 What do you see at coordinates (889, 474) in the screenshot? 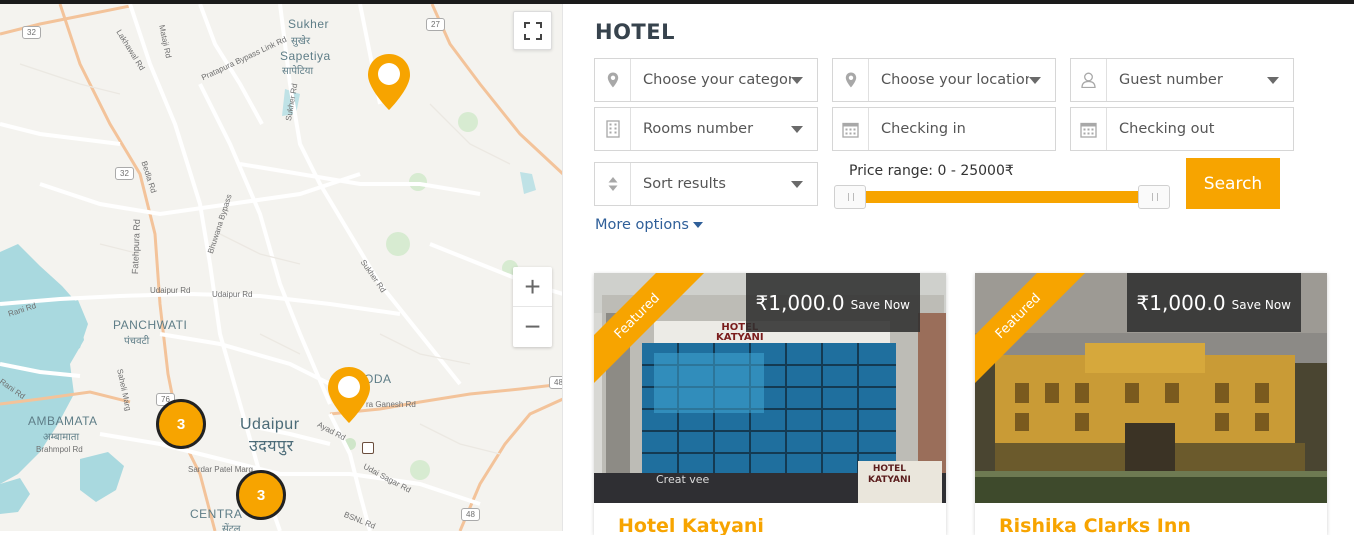
I see `hotel-sign-lower: HOTEL KATYANI` at bounding box center [889, 474].